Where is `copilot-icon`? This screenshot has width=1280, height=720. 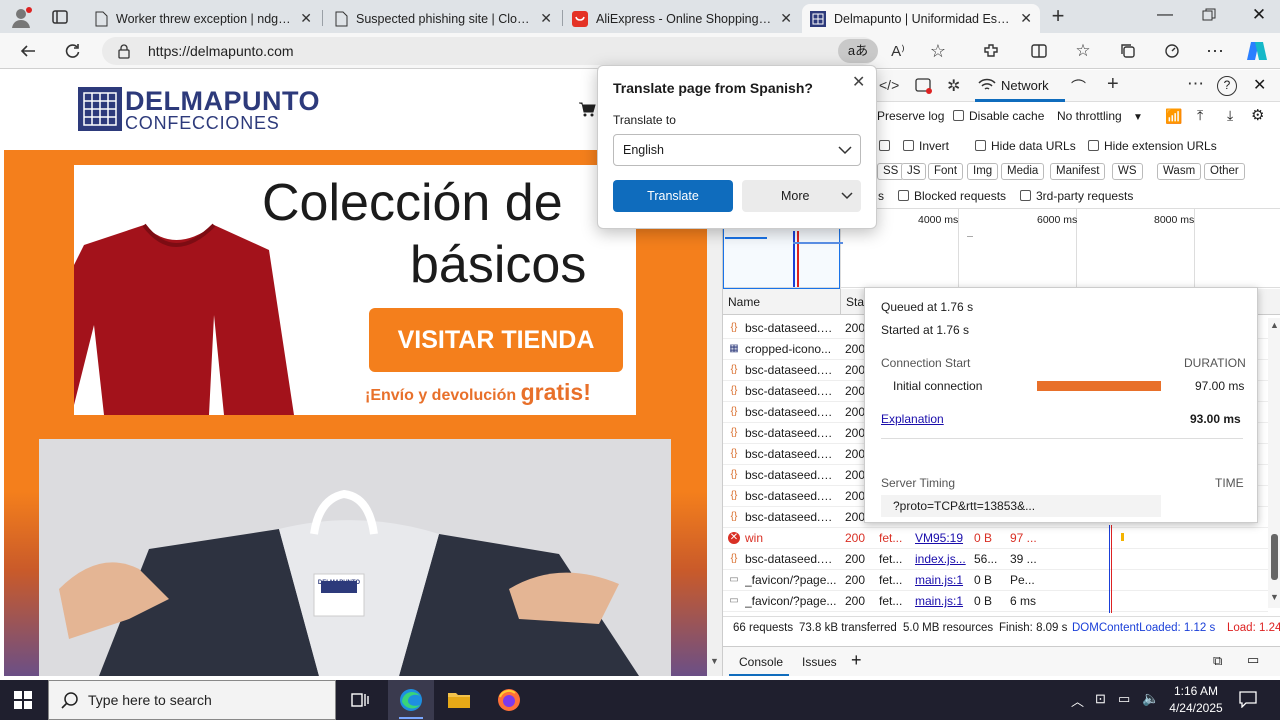 copilot-icon is located at coordinates (1257, 51).